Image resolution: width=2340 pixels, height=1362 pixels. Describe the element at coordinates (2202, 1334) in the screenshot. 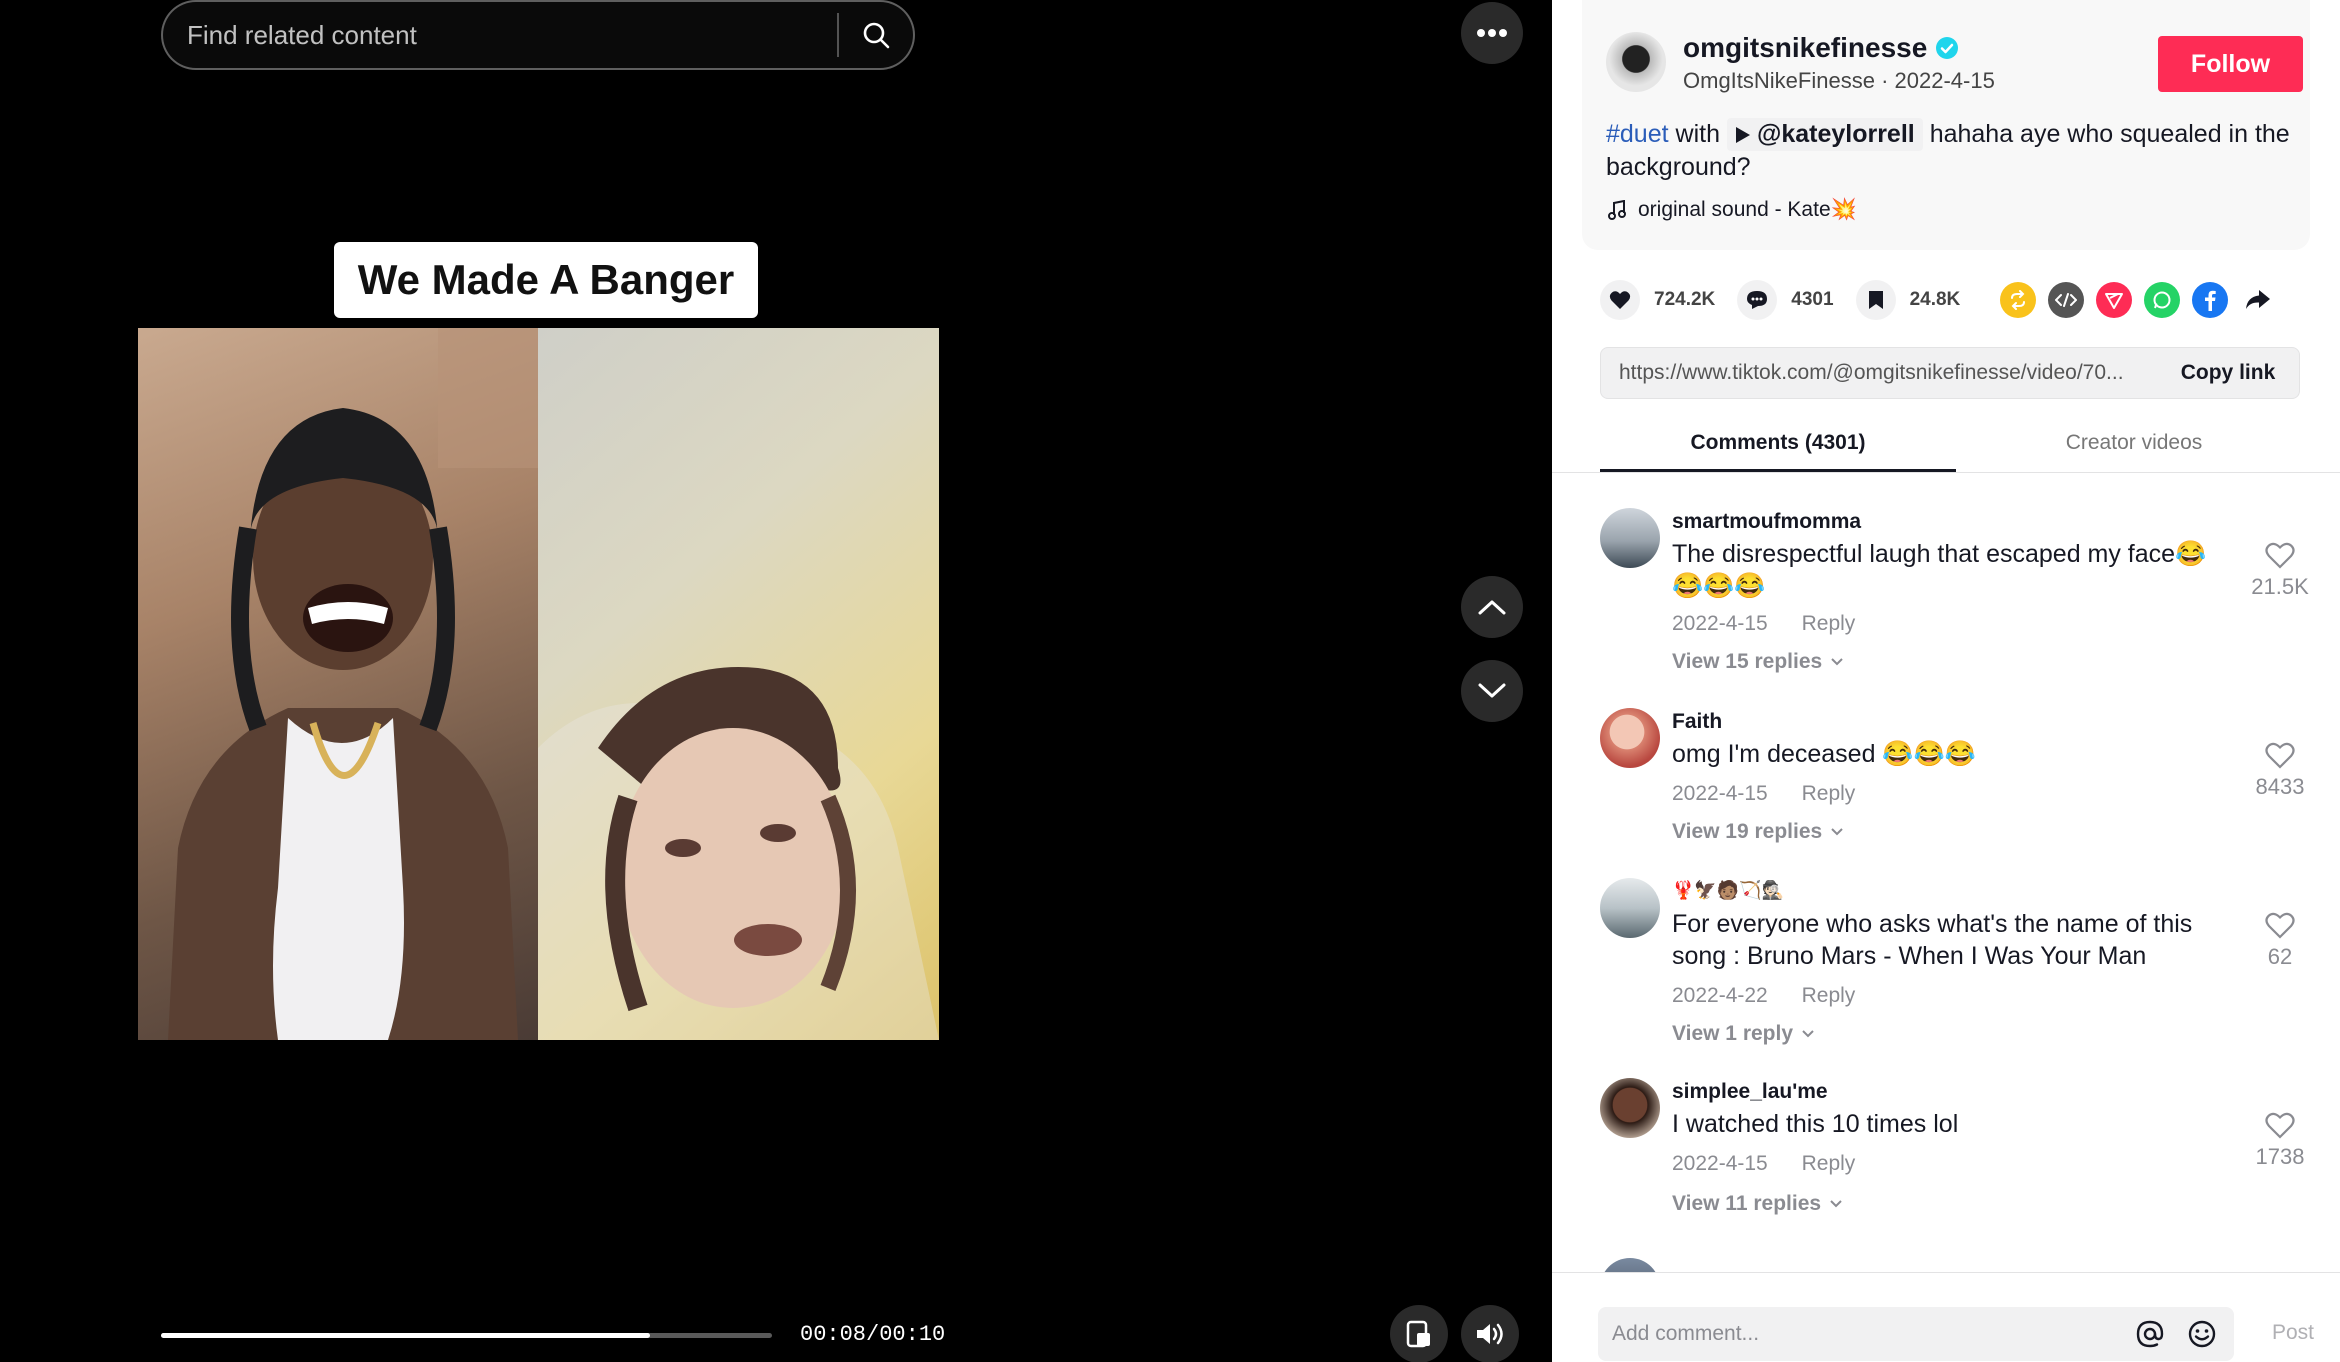

I see `emoji-button` at that location.